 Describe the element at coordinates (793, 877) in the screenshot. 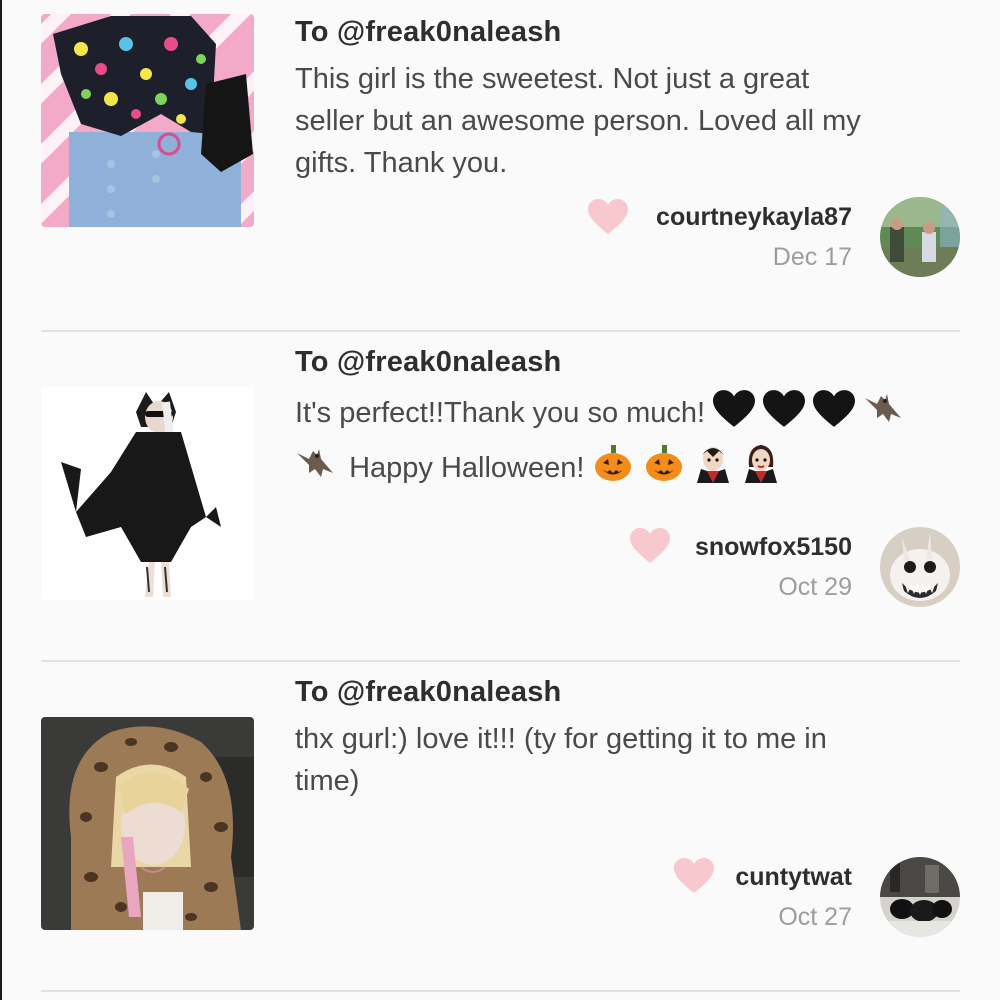

I see `reviewer-username: cuntytwat` at that location.